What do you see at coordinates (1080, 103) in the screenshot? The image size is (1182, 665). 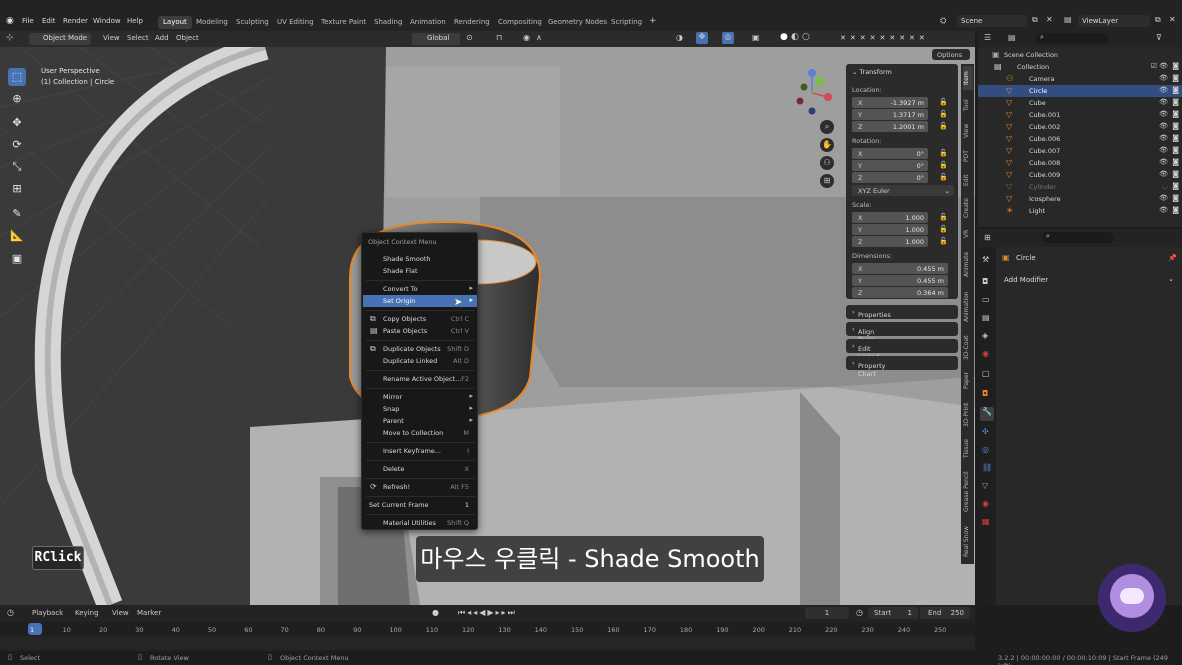 I see `outliner-item-cube: ▽ Cube 👁 ◙` at bounding box center [1080, 103].